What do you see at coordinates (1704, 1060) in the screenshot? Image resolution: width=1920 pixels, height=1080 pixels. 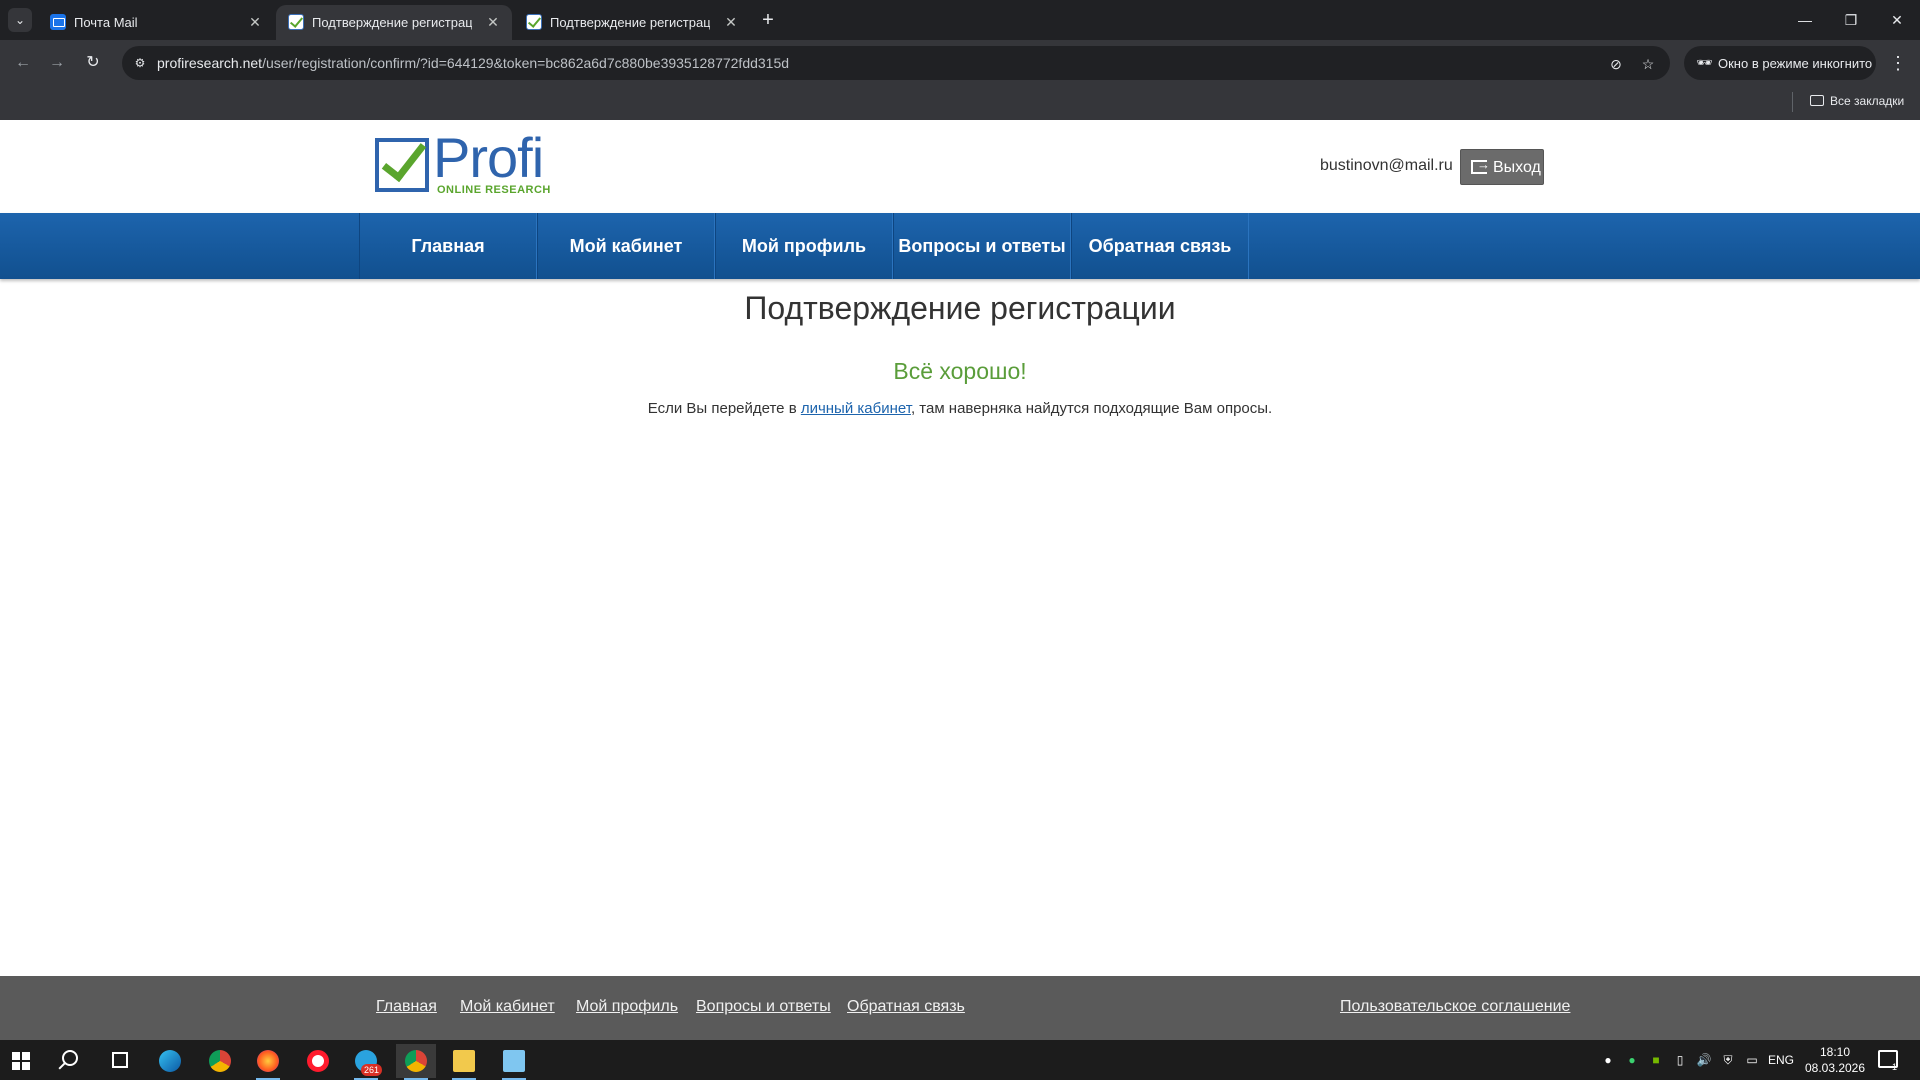 I see `volume-icon: 🔊` at bounding box center [1704, 1060].